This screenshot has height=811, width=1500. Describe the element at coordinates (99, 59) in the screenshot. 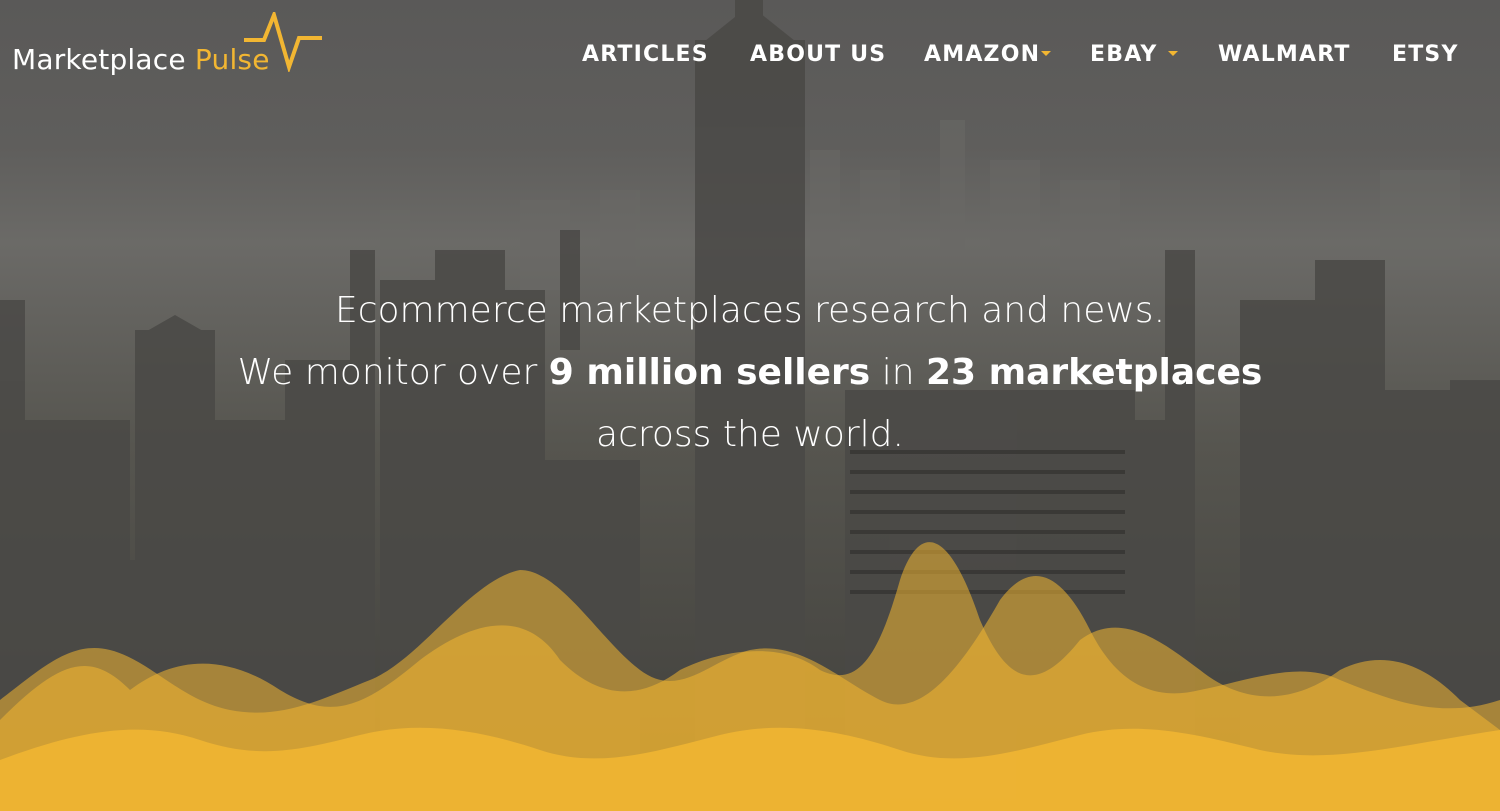

I see `logo-text-primary: Marketplace` at that location.